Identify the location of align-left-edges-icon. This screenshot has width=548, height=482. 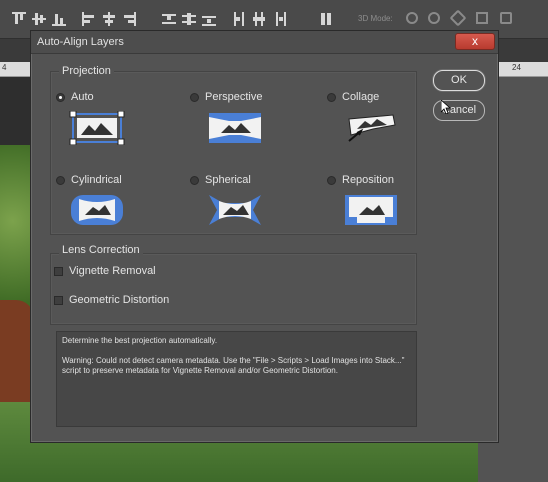
(89, 19).